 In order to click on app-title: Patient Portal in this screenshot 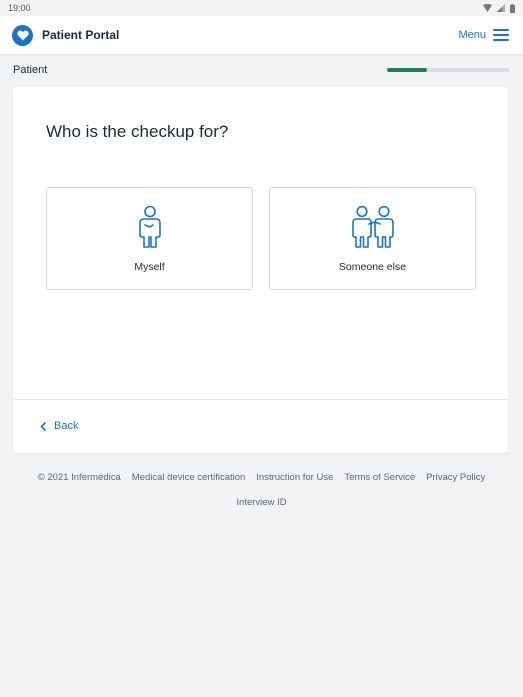, I will do `click(81, 35)`.